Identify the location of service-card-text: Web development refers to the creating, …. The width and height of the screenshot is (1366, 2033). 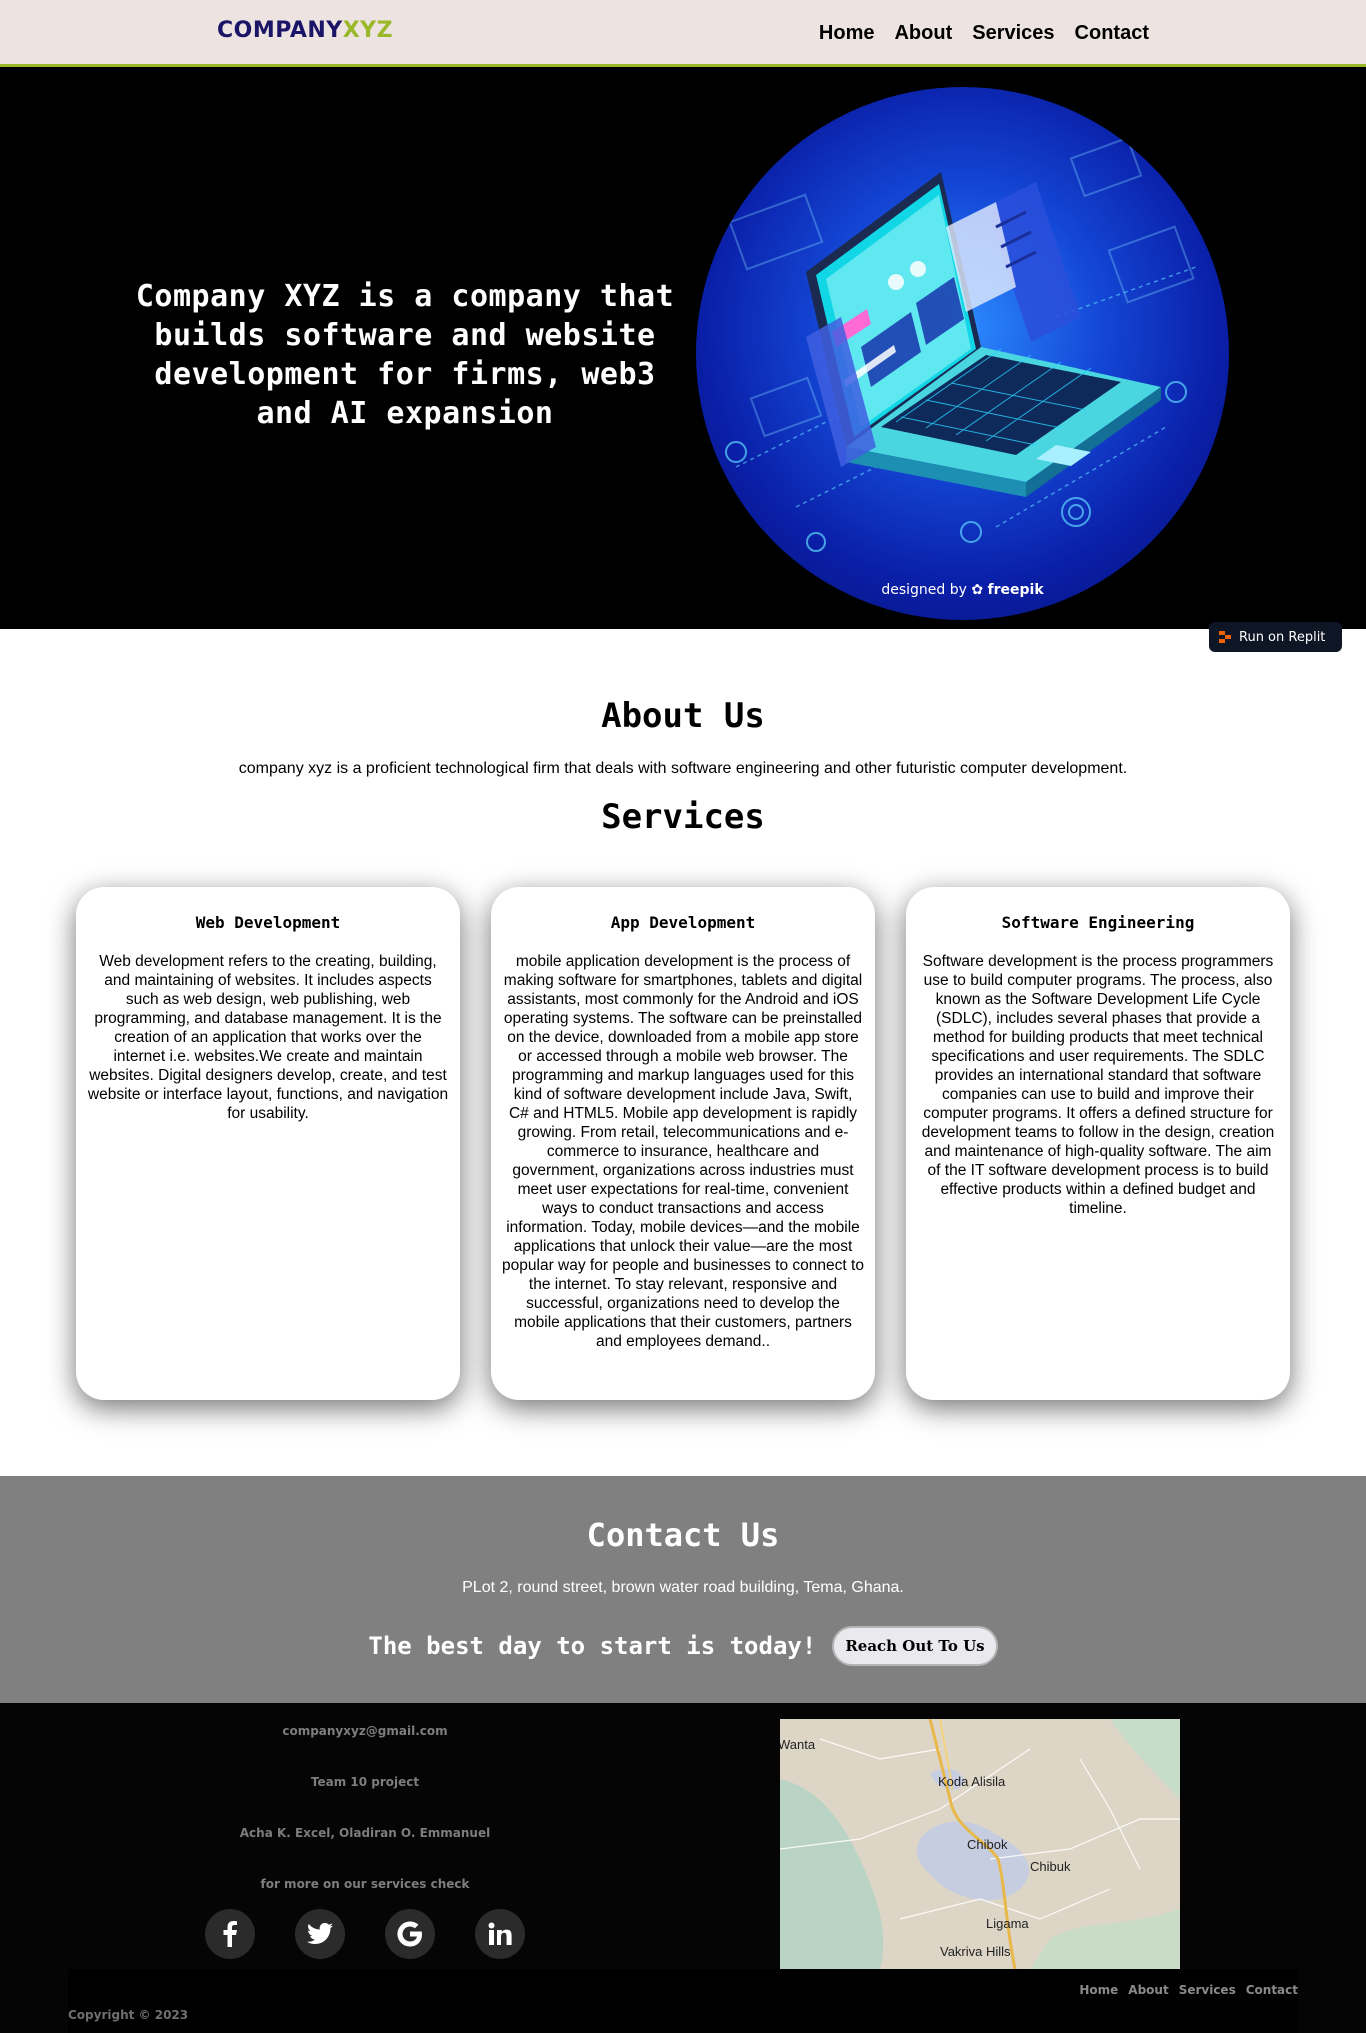
(268, 1037).